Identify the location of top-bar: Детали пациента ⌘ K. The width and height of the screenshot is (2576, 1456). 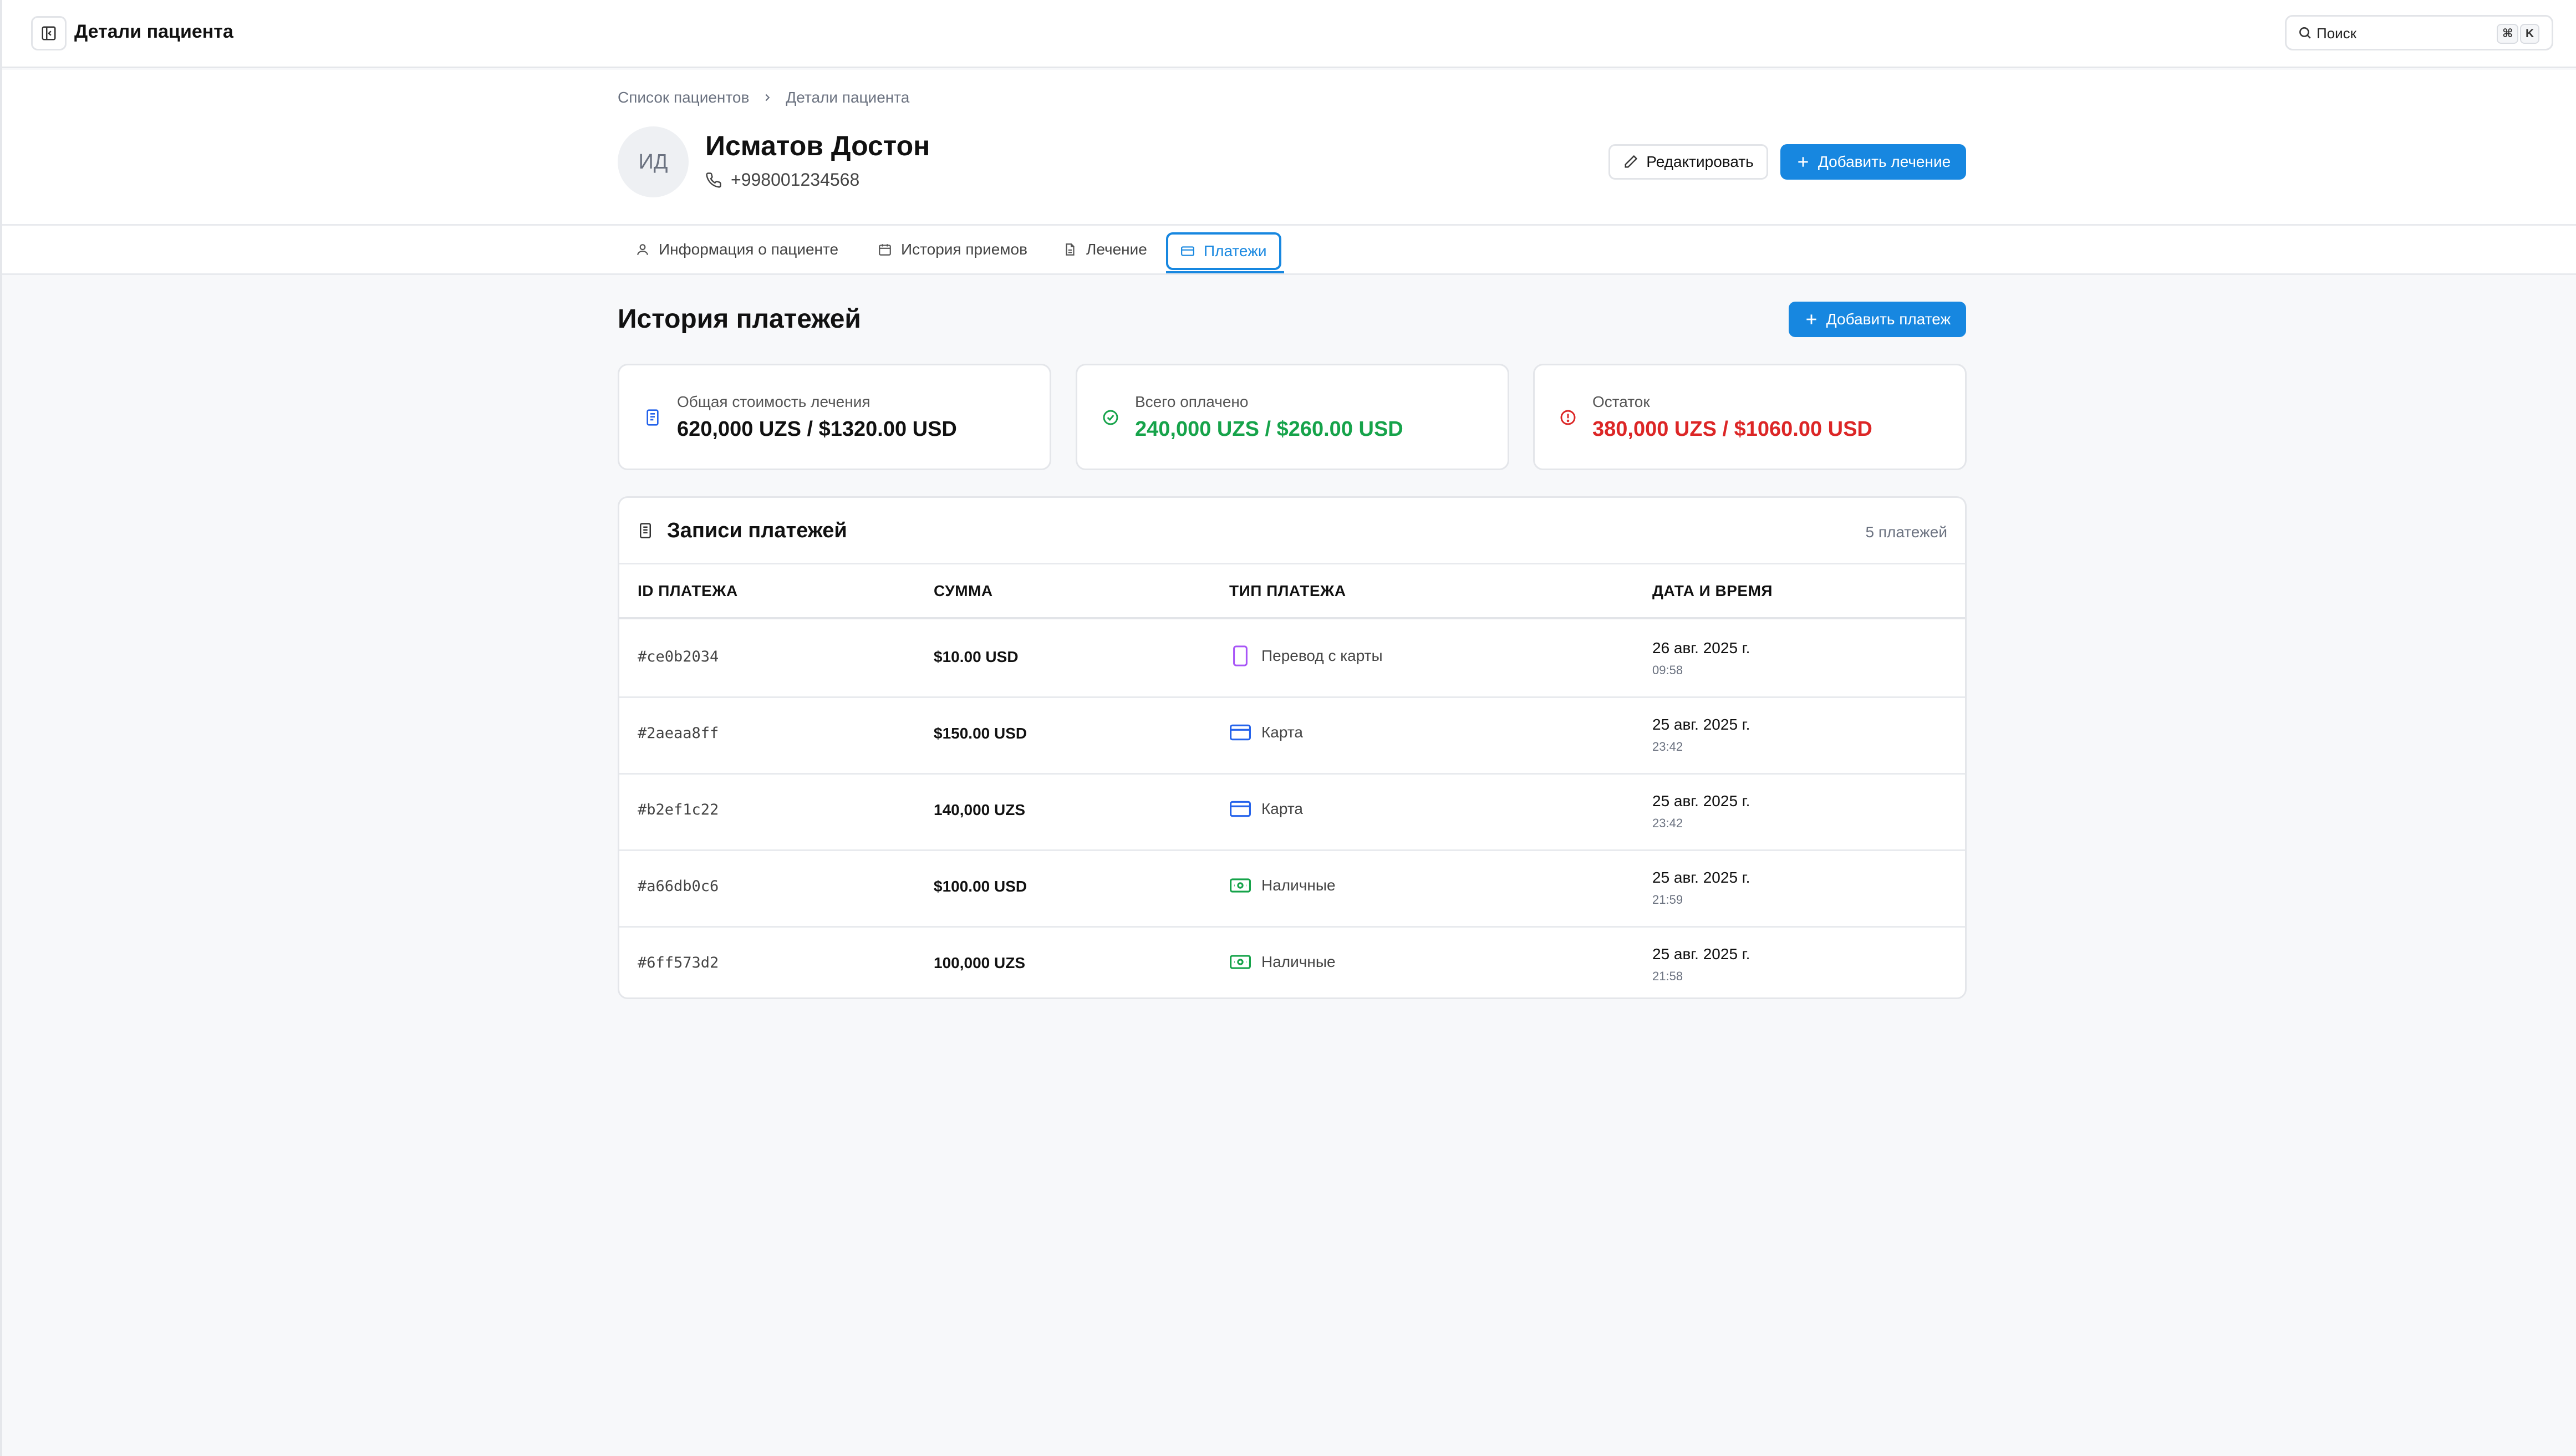
(1289, 34).